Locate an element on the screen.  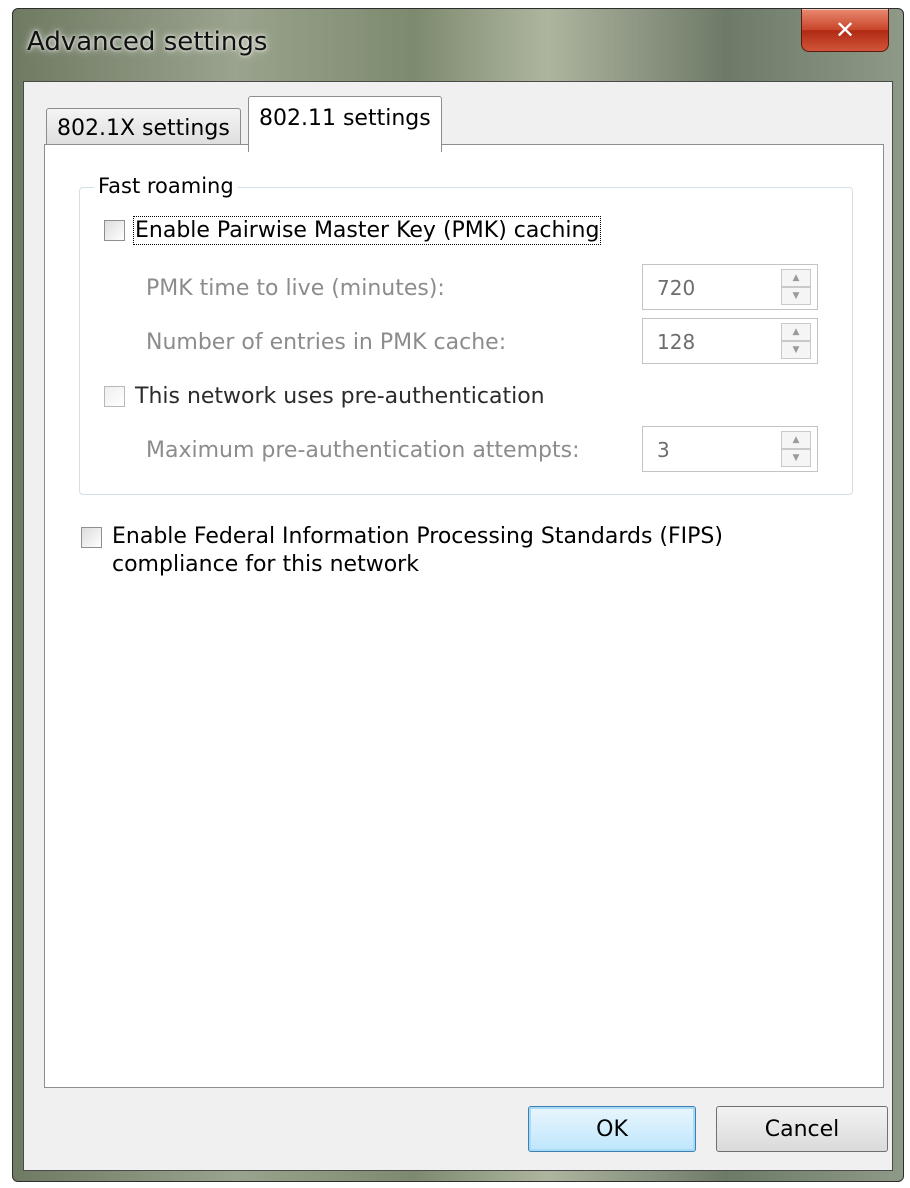
pmk-ttl-spinner: 720 ▲ ▼ is located at coordinates (730, 287).